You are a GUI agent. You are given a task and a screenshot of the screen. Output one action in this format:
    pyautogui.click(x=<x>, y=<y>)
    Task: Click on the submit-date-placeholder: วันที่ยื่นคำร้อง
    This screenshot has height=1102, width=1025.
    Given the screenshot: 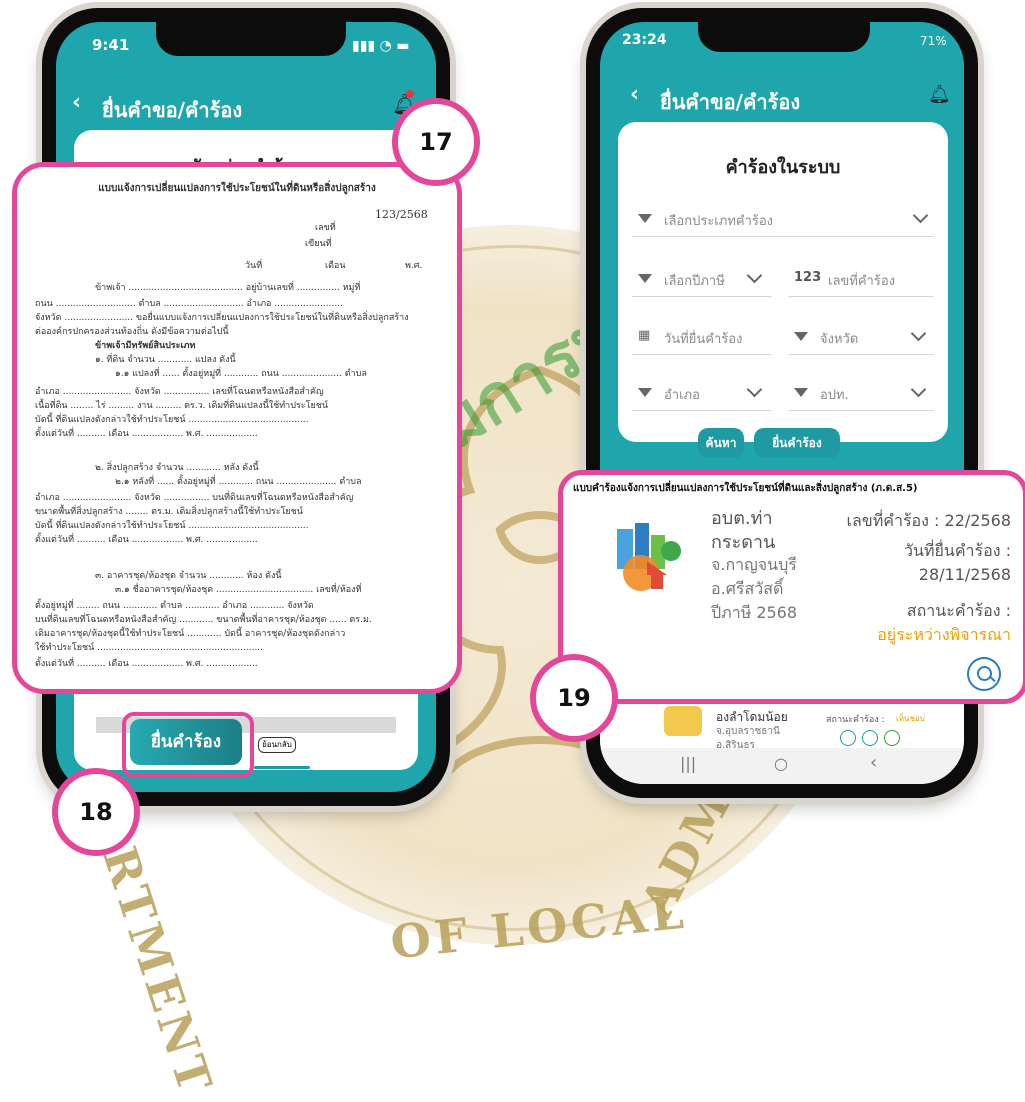 What is the action you would take?
    pyautogui.click(x=703, y=339)
    